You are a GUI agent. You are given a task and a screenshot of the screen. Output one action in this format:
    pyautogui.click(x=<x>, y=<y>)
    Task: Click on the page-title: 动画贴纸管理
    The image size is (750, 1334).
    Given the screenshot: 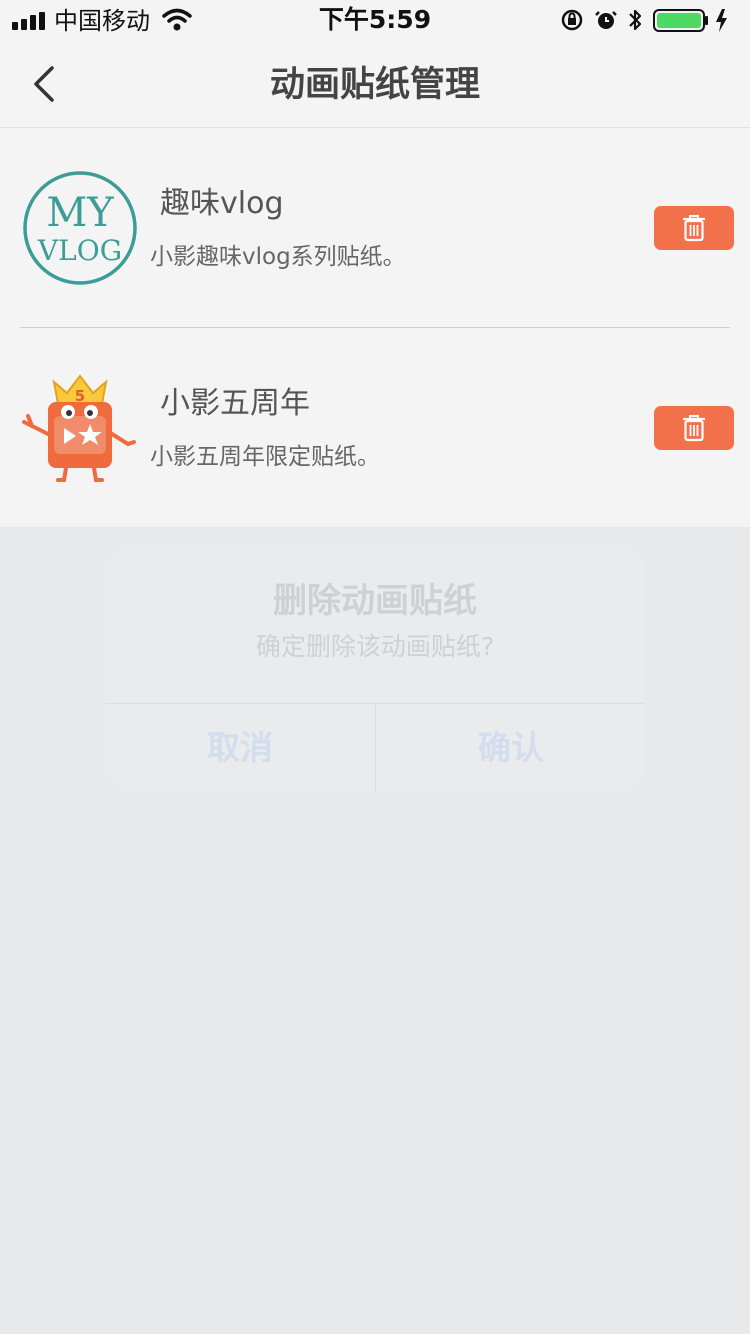 What is the action you would take?
    pyautogui.click(x=374, y=85)
    